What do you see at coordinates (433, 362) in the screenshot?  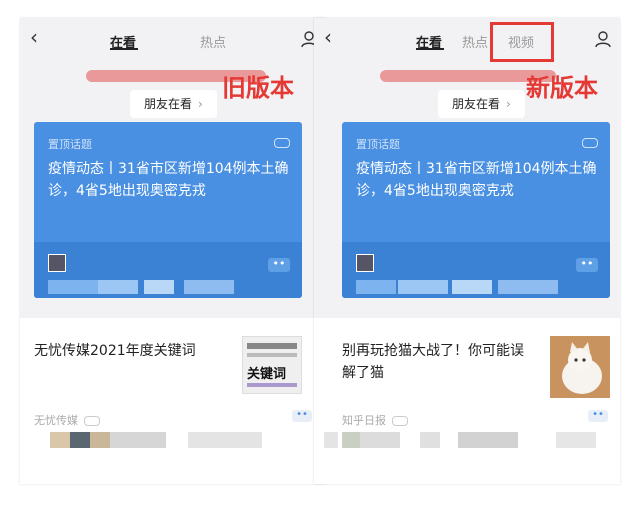 I see `article-title: 别再玩抢猫大战了！你可能误解了猫` at bounding box center [433, 362].